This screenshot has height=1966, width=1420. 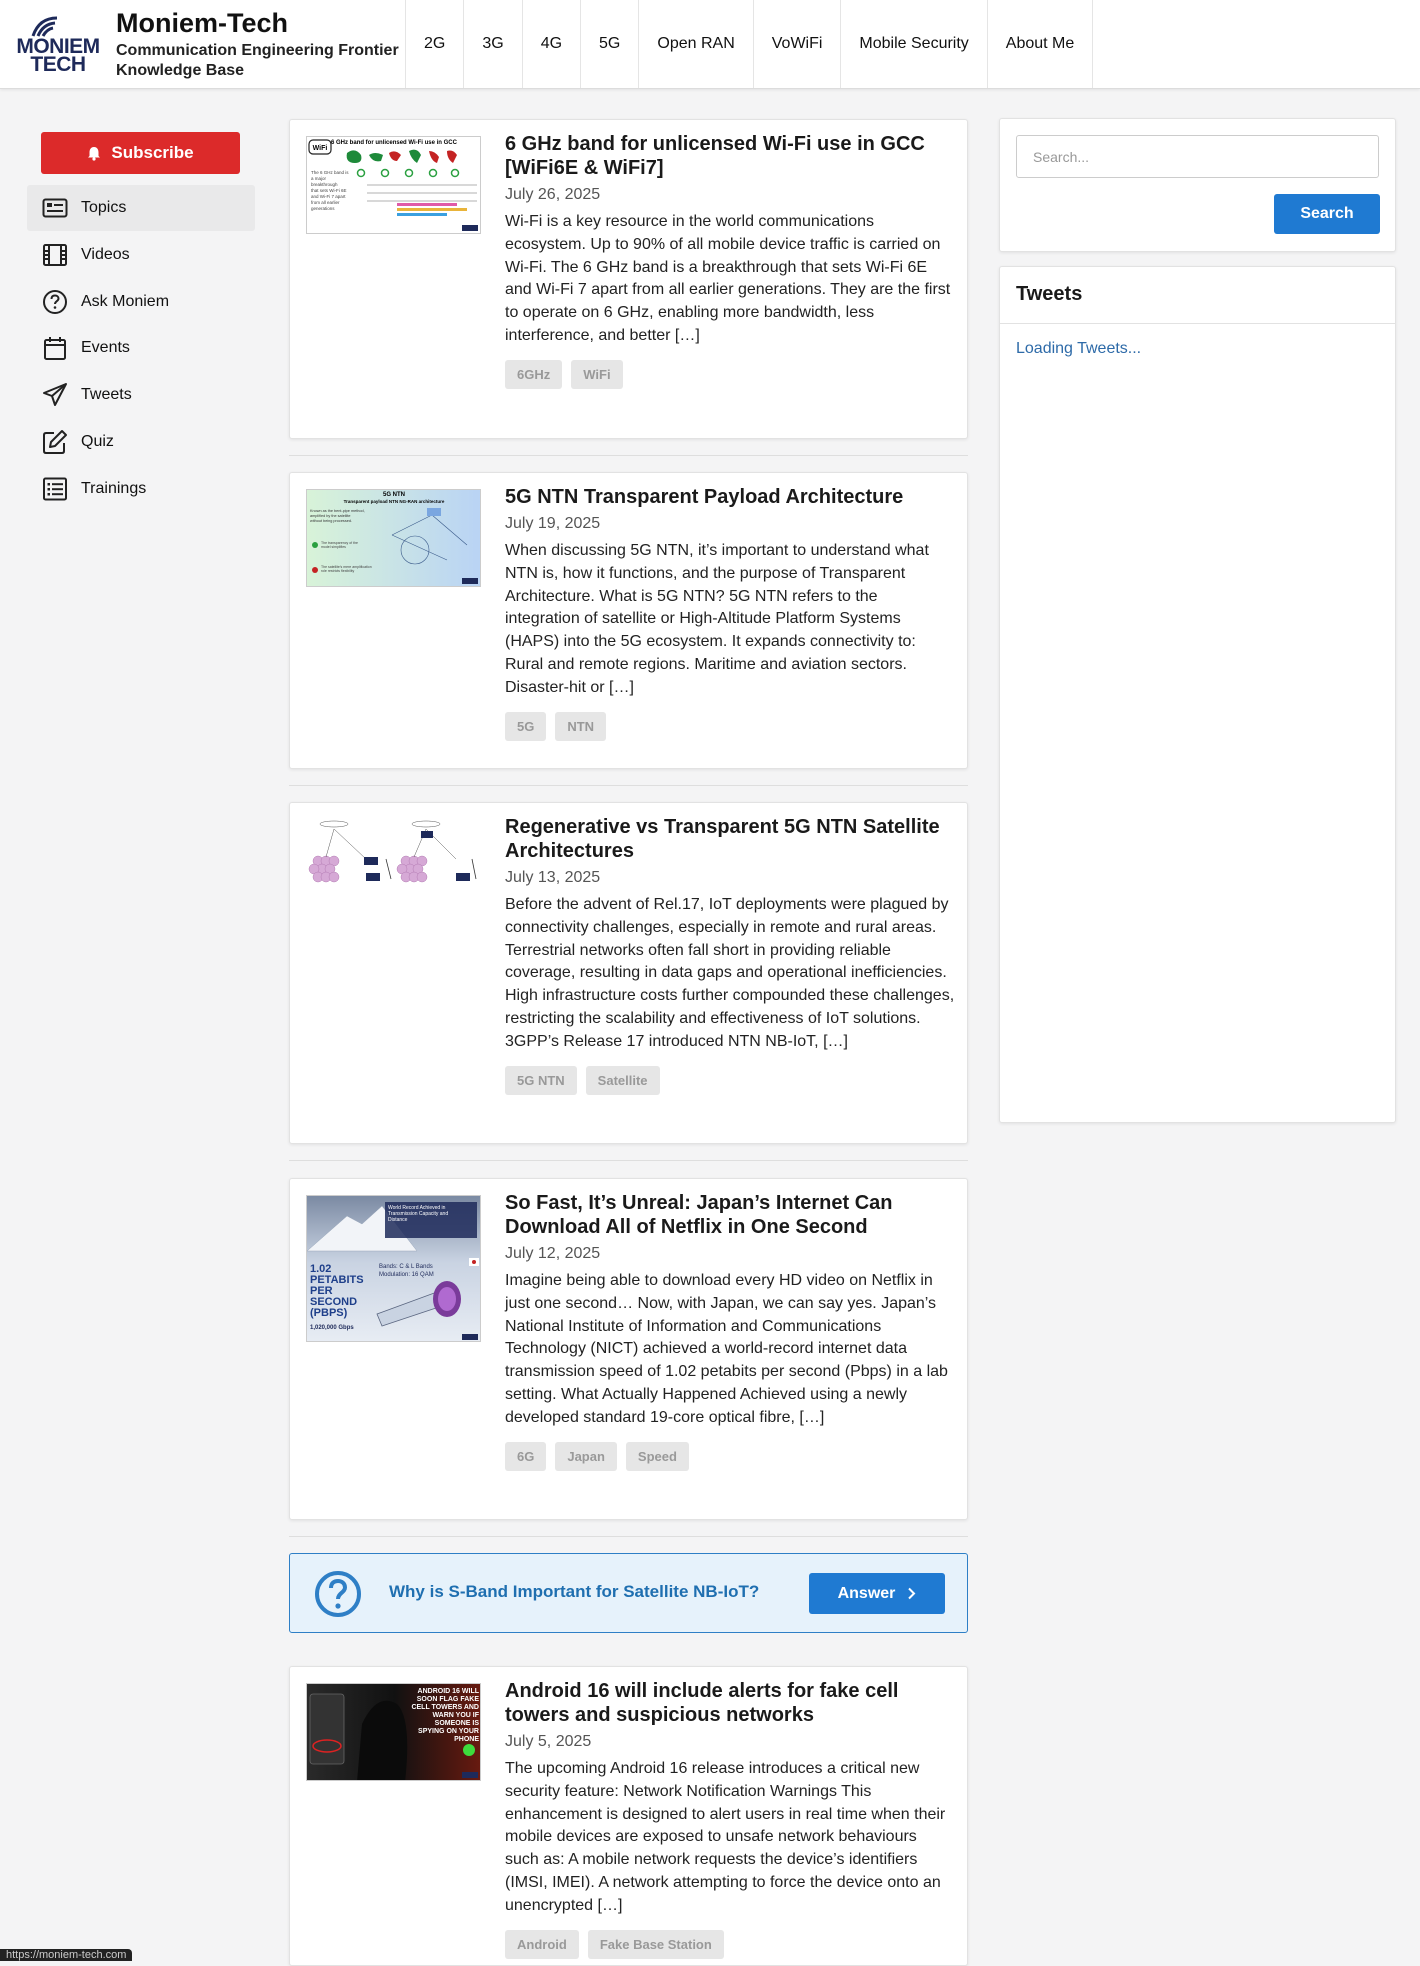 I want to click on post-date: July 13, 2025, so click(x=553, y=877).